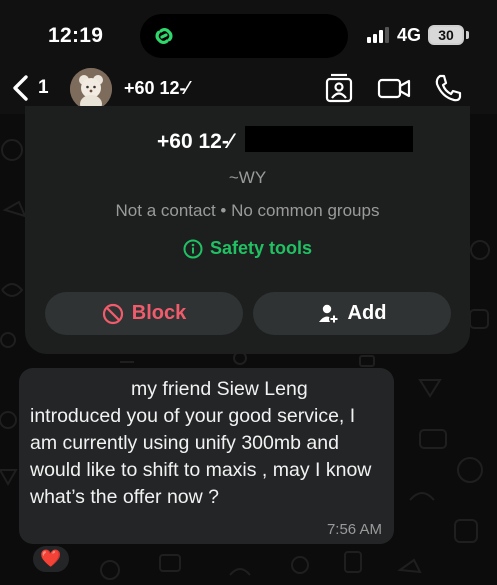 Image resolution: width=497 pixels, height=585 pixels. Describe the element at coordinates (328, 314) in the screenshot. I see `add-person-icon` at that location.